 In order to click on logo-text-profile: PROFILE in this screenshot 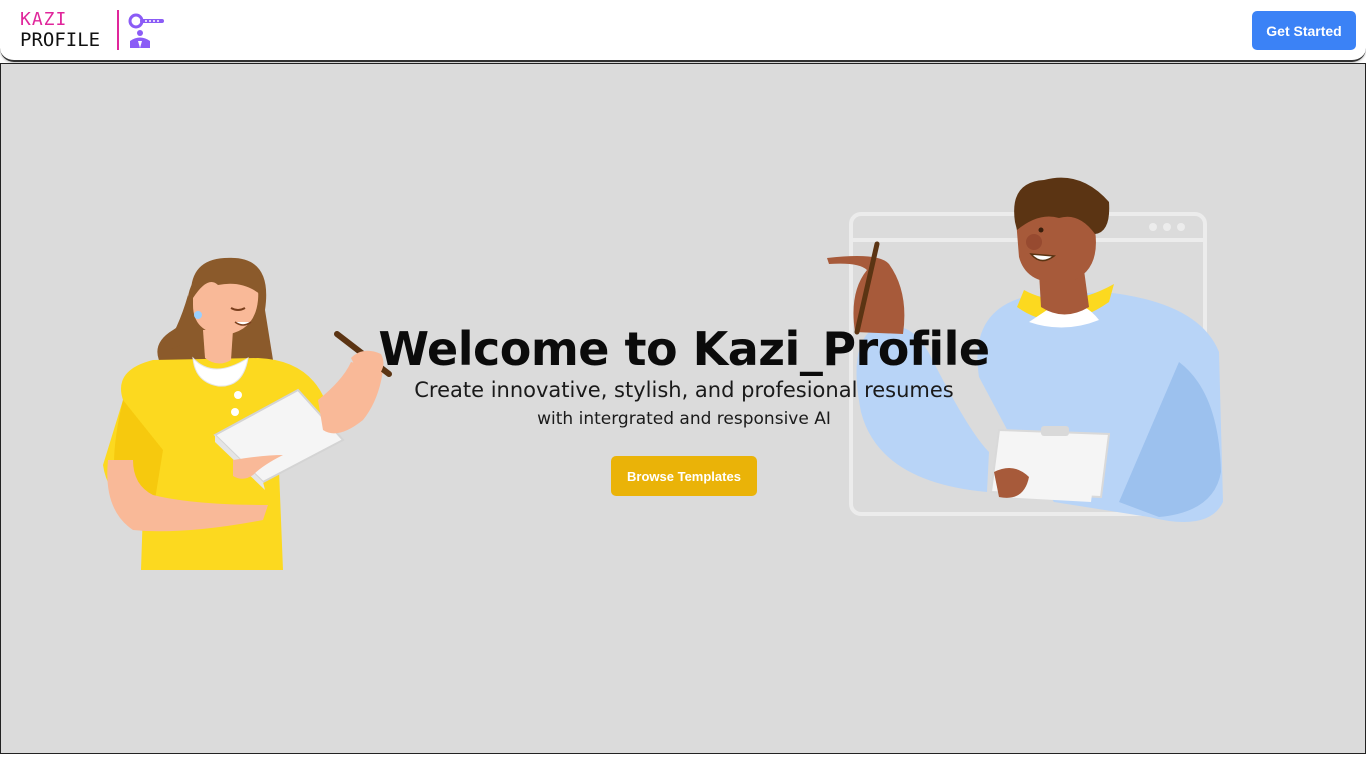, I will do `click(60, 40)`.